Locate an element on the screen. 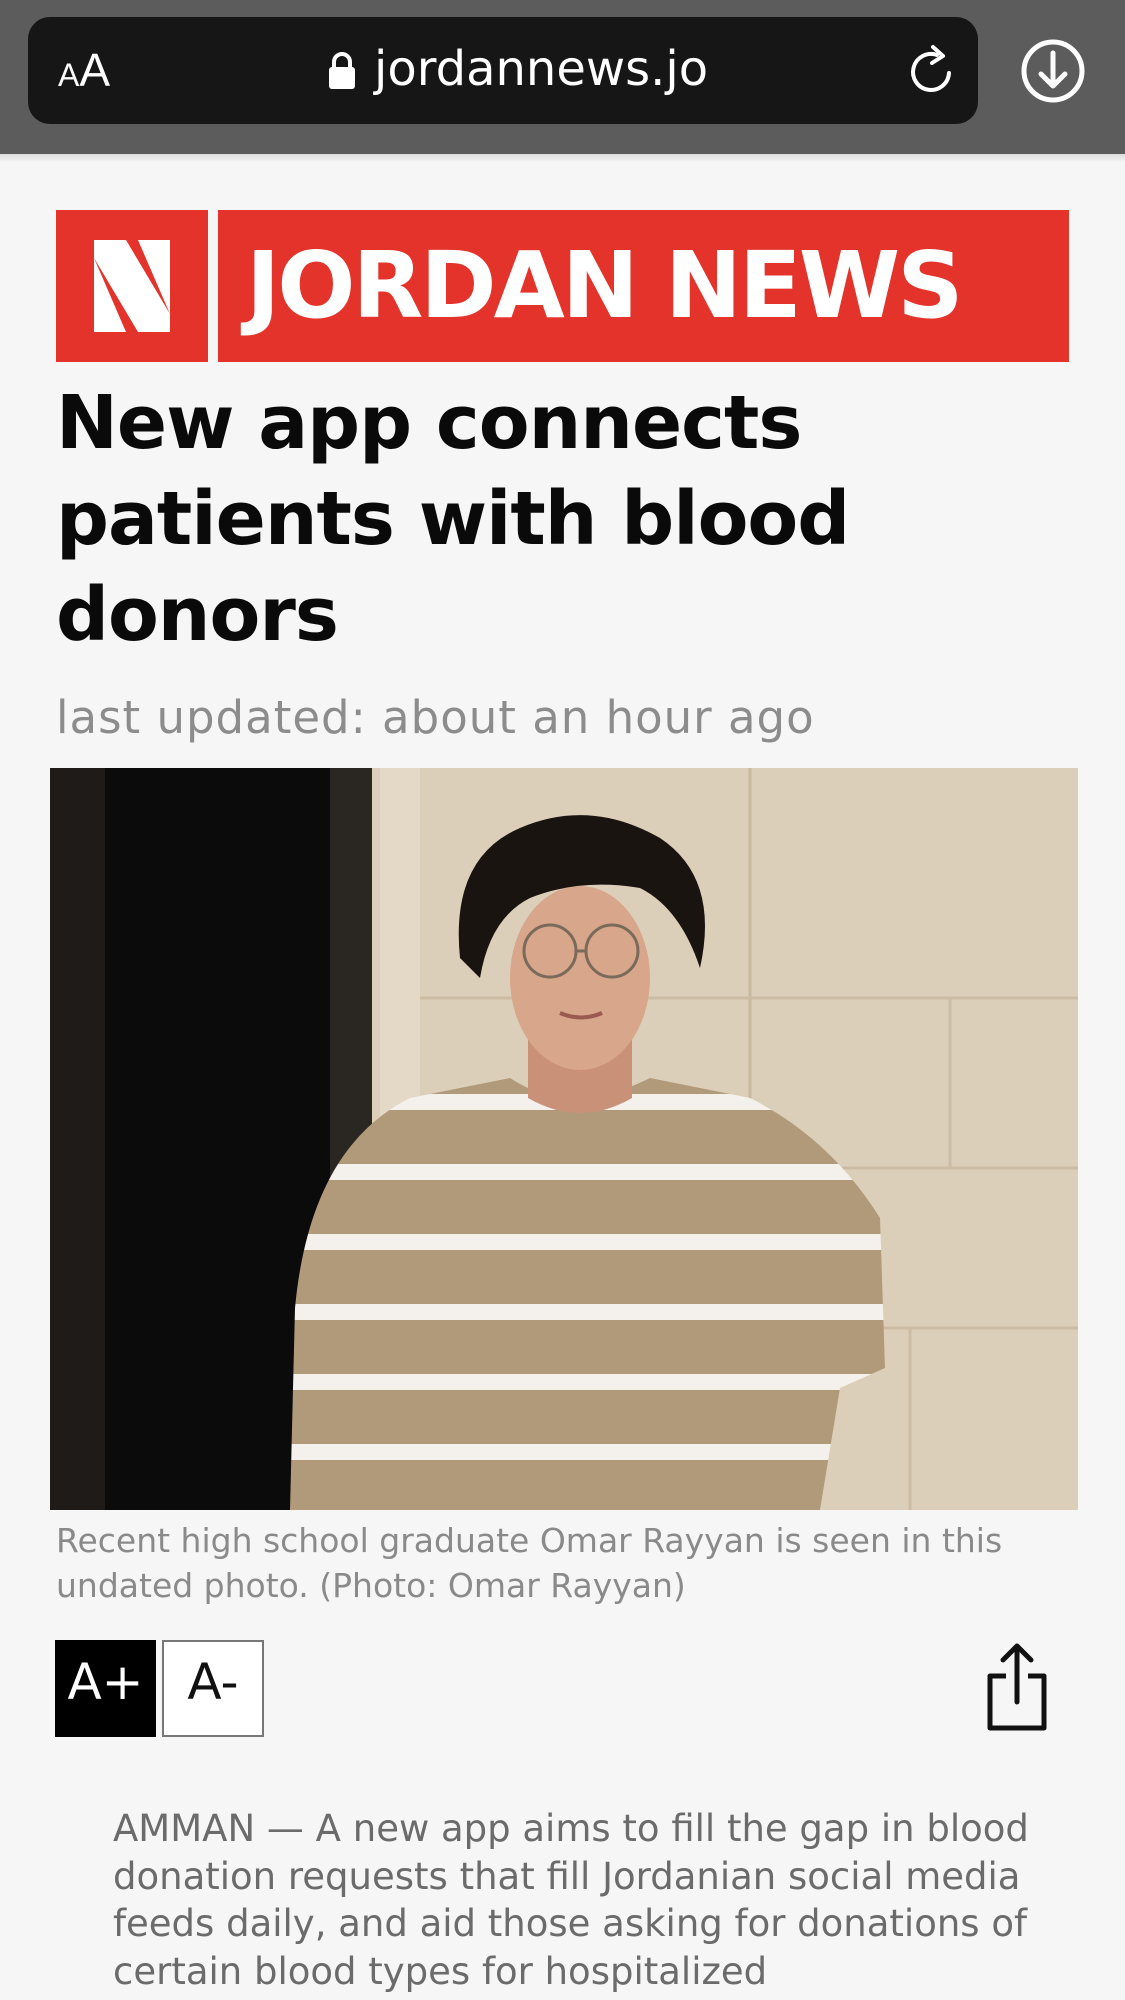 This screenshot has width=1125, height=2000. site-logo: JORDAN NEWS is located at coordinates (562, 286).